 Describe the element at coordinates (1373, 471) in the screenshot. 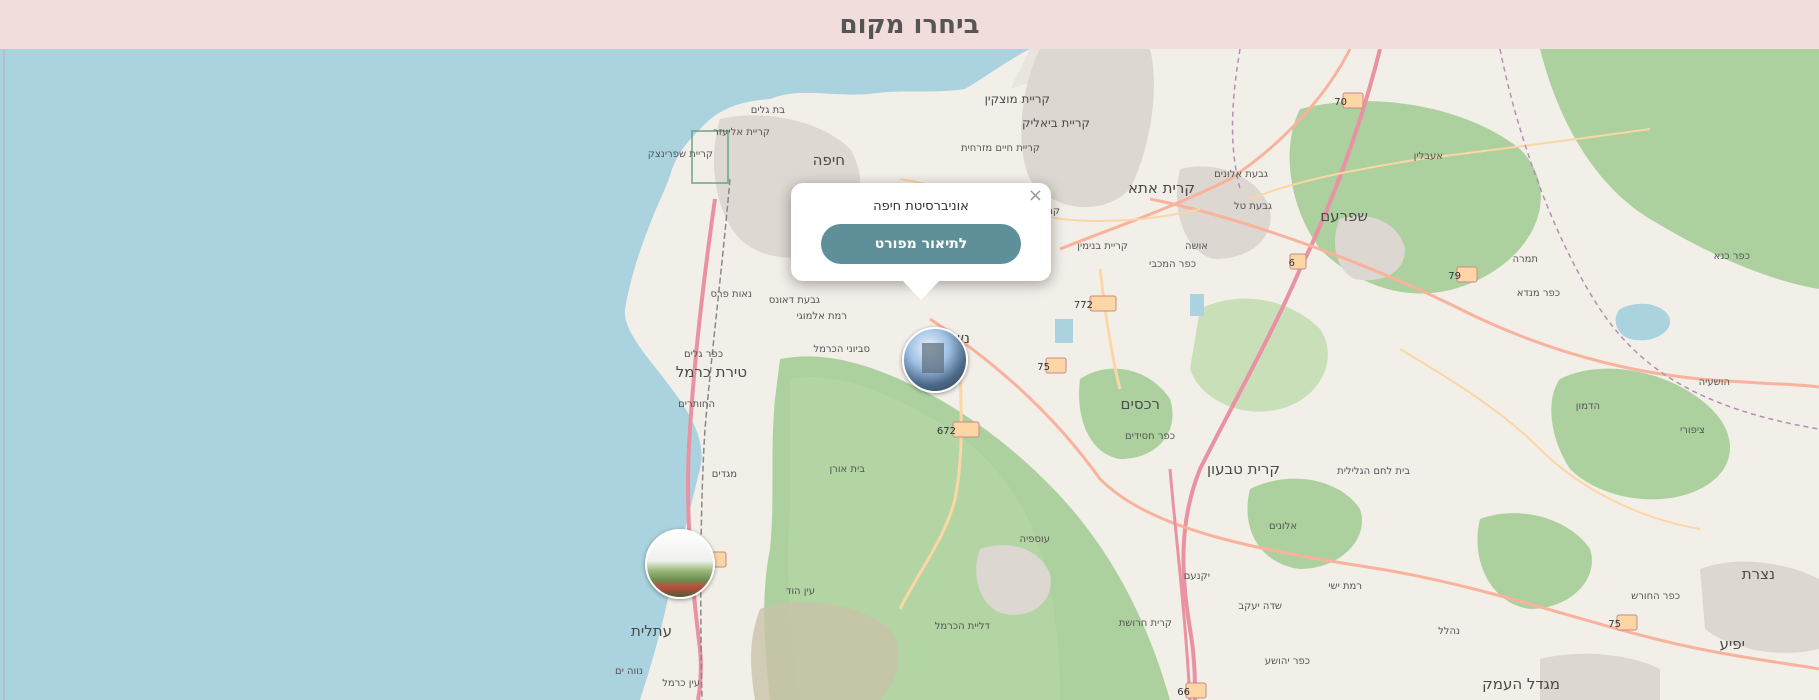

I see `map-place-label: בית לחם הגלילית` at that location.